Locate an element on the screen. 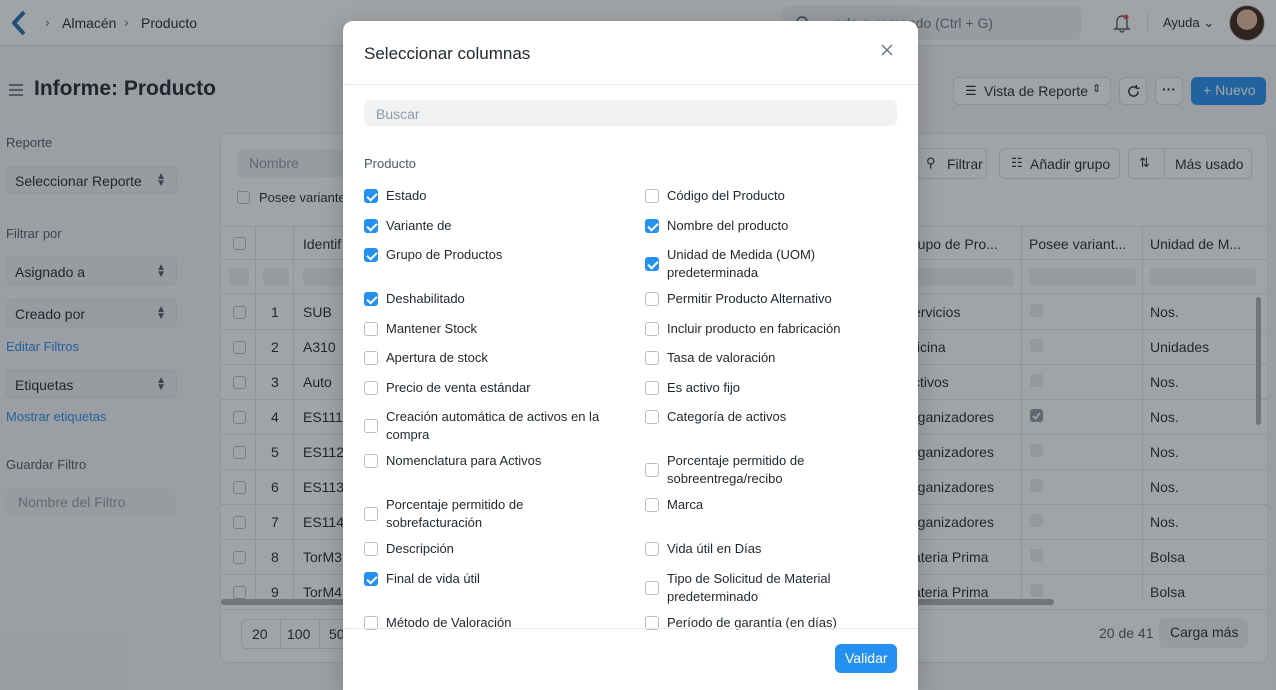 Image resolution: width=1276 pixels, height=690 pixels. column-option-label: Deshabilitado is located at coordinates (425, 298).